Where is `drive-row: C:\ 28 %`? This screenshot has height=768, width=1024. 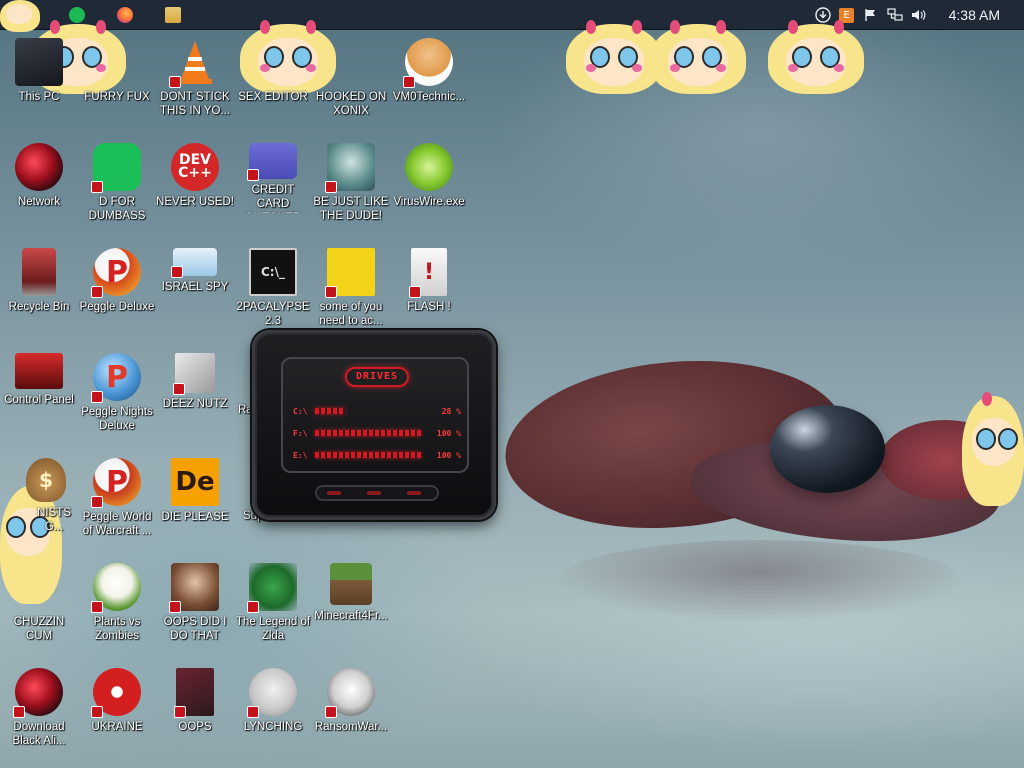
drive-row: C:\ 28 % is located at coordinates (377, 411).